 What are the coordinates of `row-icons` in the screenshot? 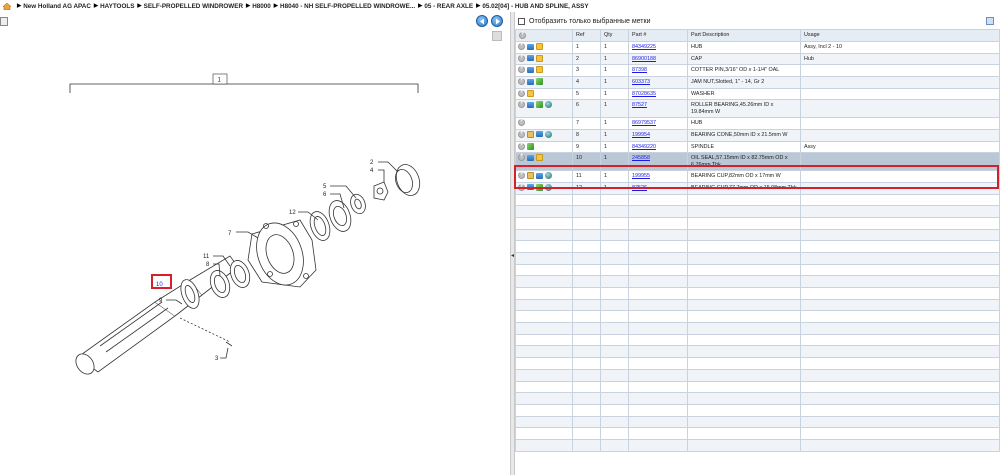 It's located at (544, 147).